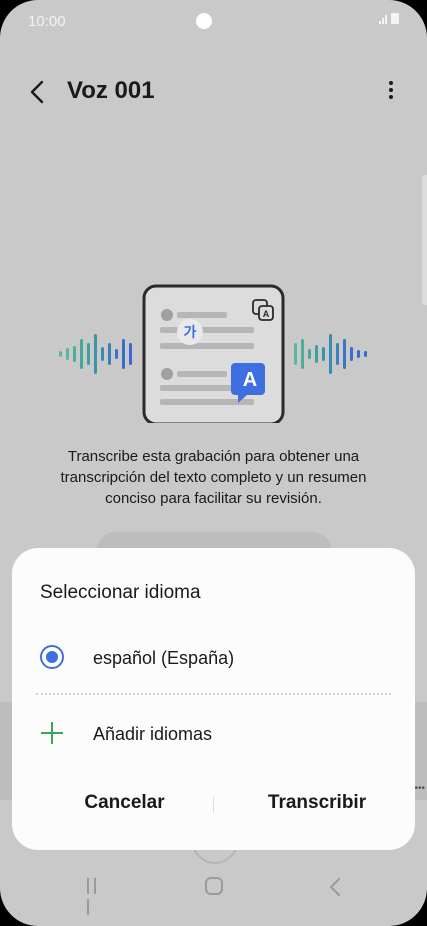 Image resolution: width=427 pixels, height=926 pixels. Describe the element at coordinates (389, 18) in the screenshot. I see `status-icons` at that location.